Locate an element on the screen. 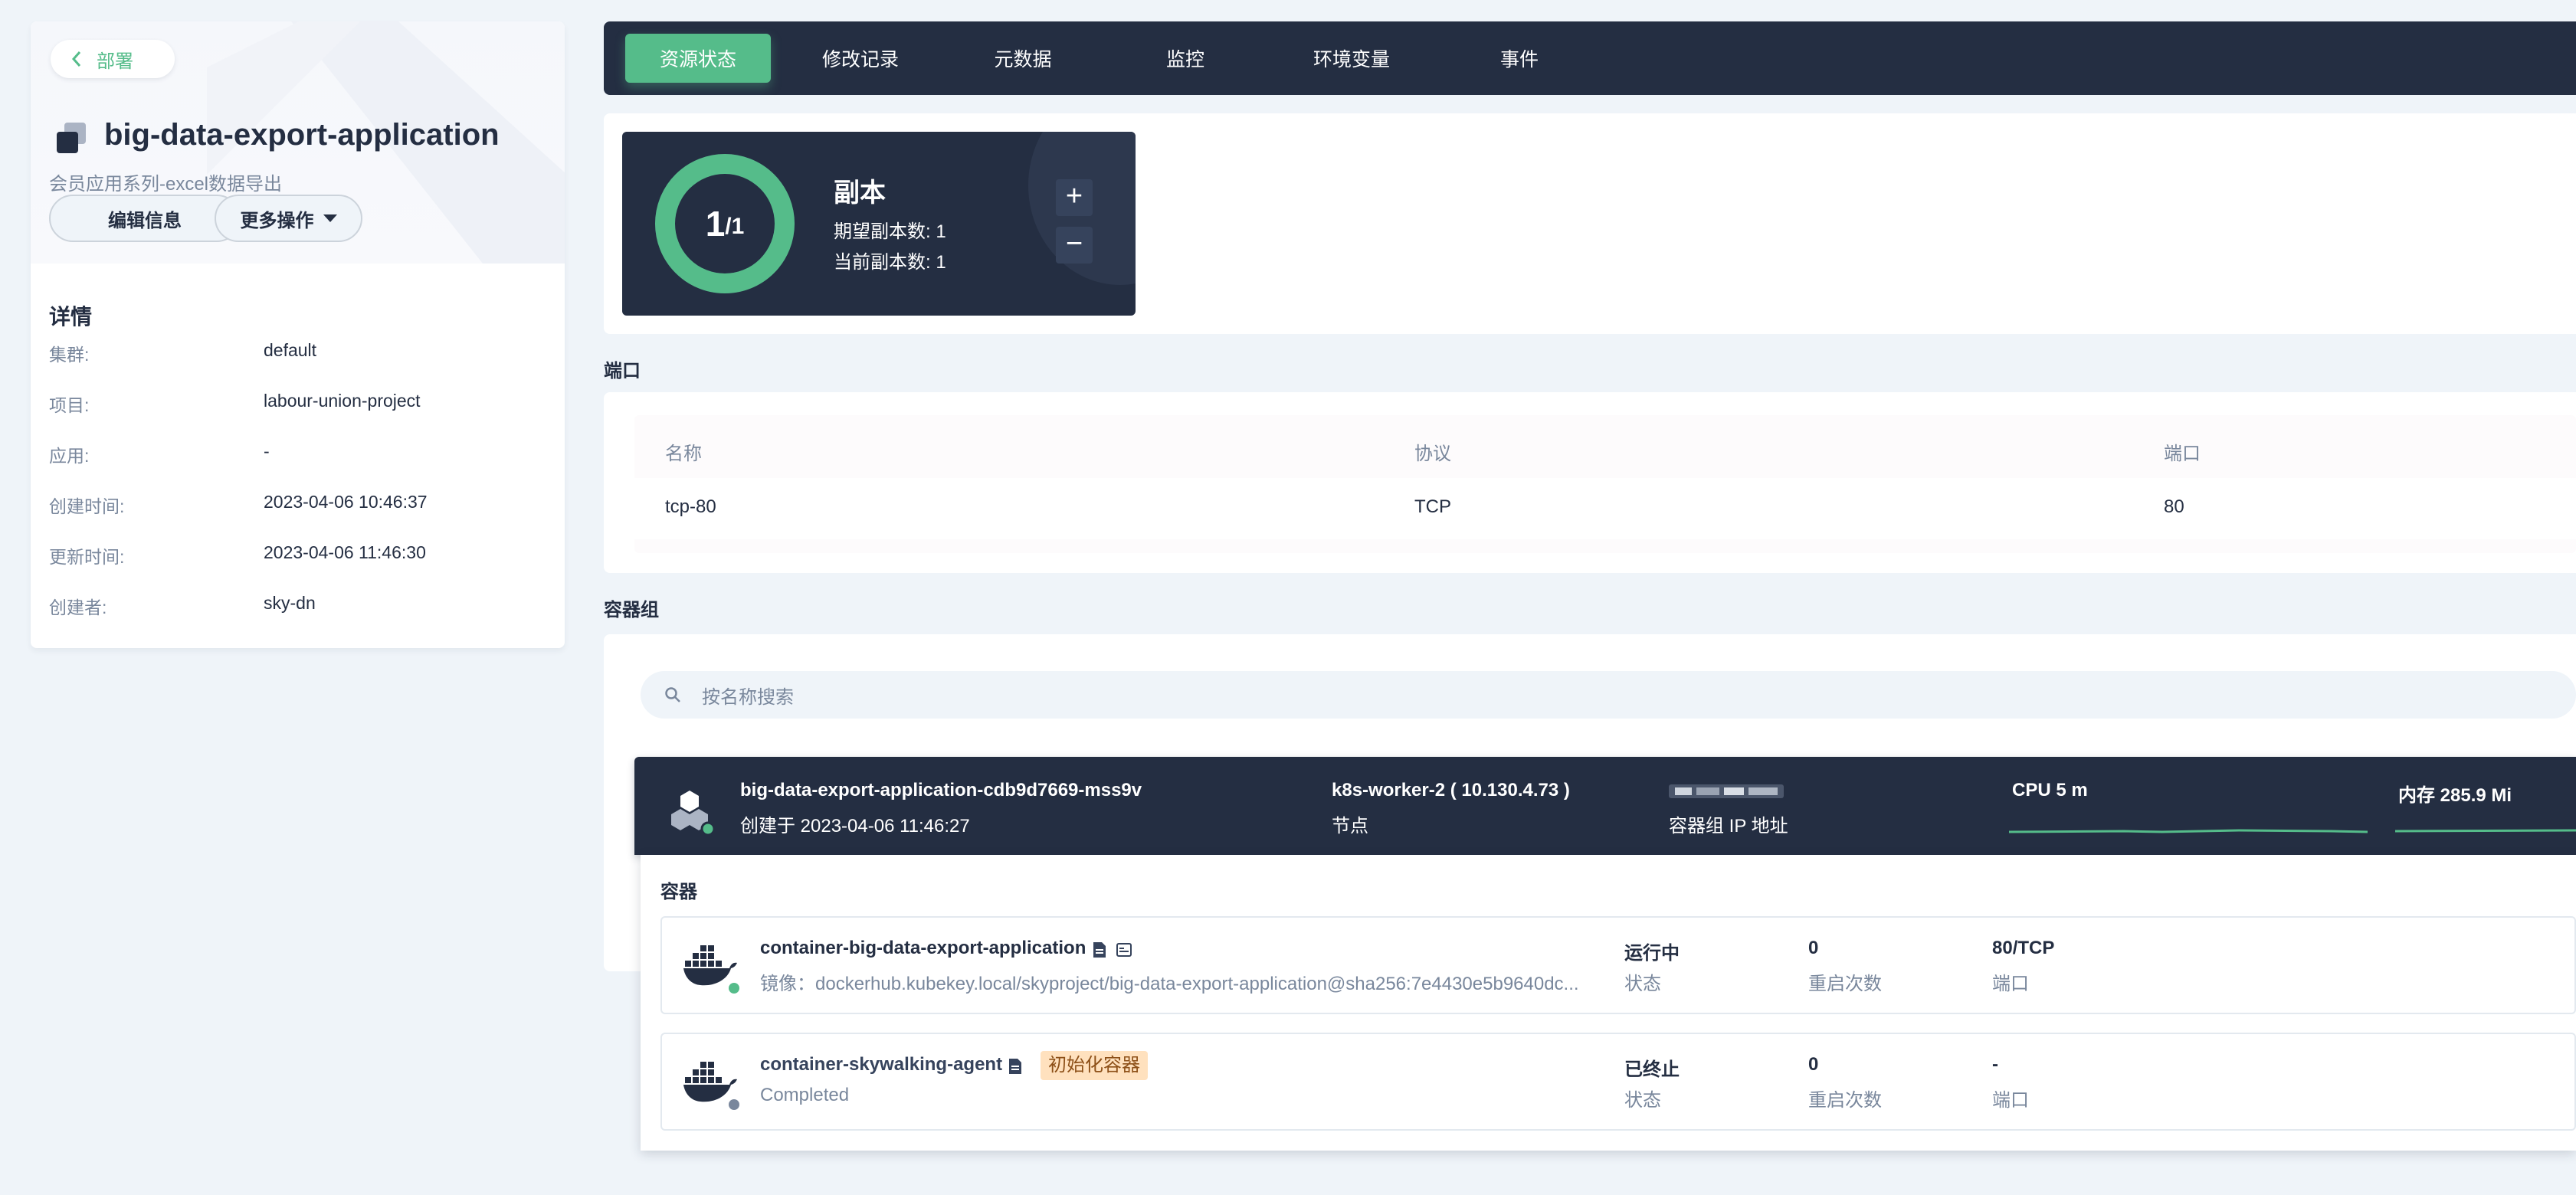 The width and height of the screenshot is (2576, 1195). scale-down-button: − is located at coordinates (1074, 246).